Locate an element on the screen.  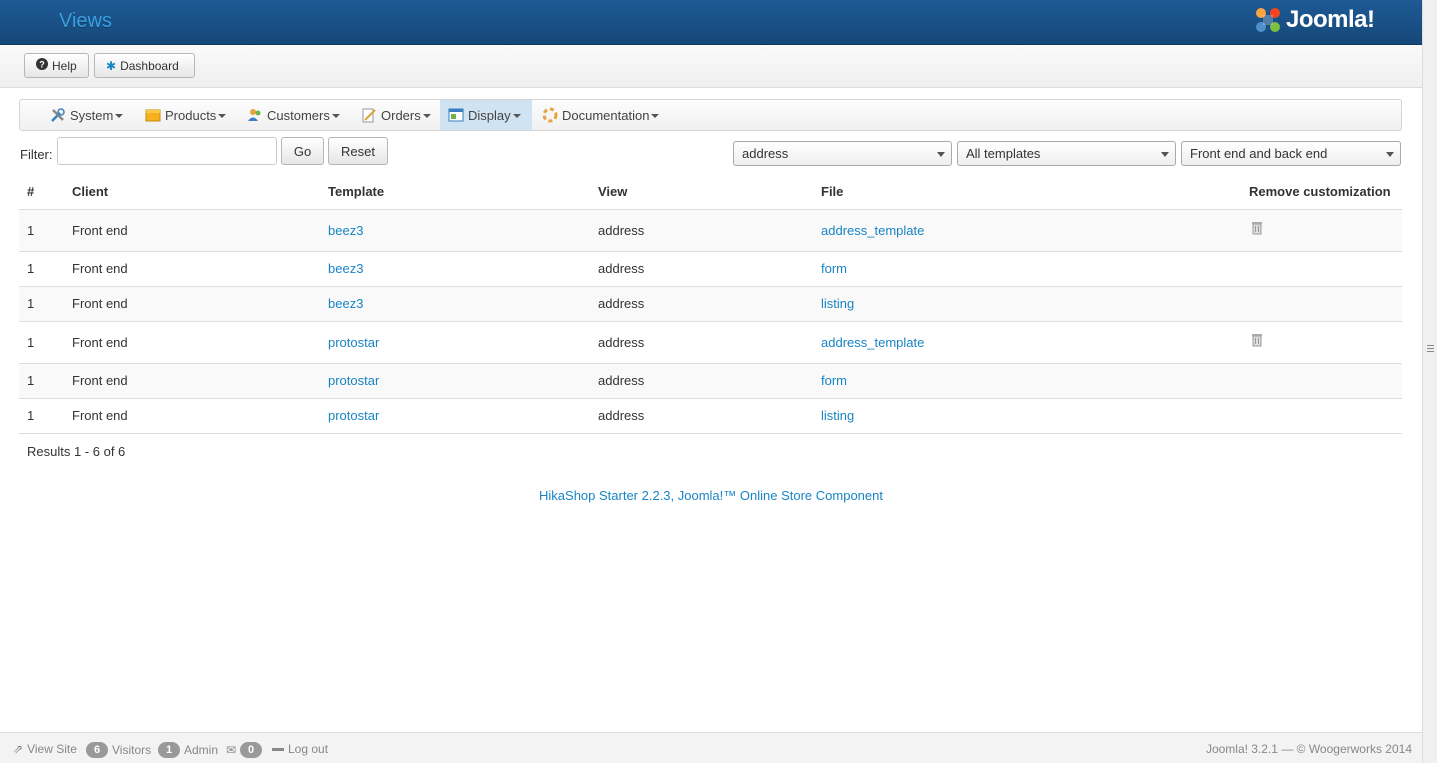
menu-orders-label: Orders is located at coordinates (401, 115).